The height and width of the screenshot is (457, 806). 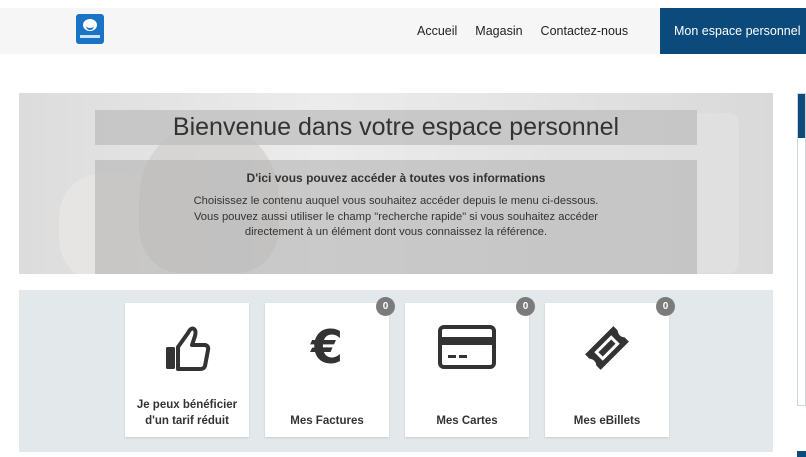 What do you see at coordinates (801, 249) in the screenshot?
I see `side-panel` at bounding box center [801, 249].